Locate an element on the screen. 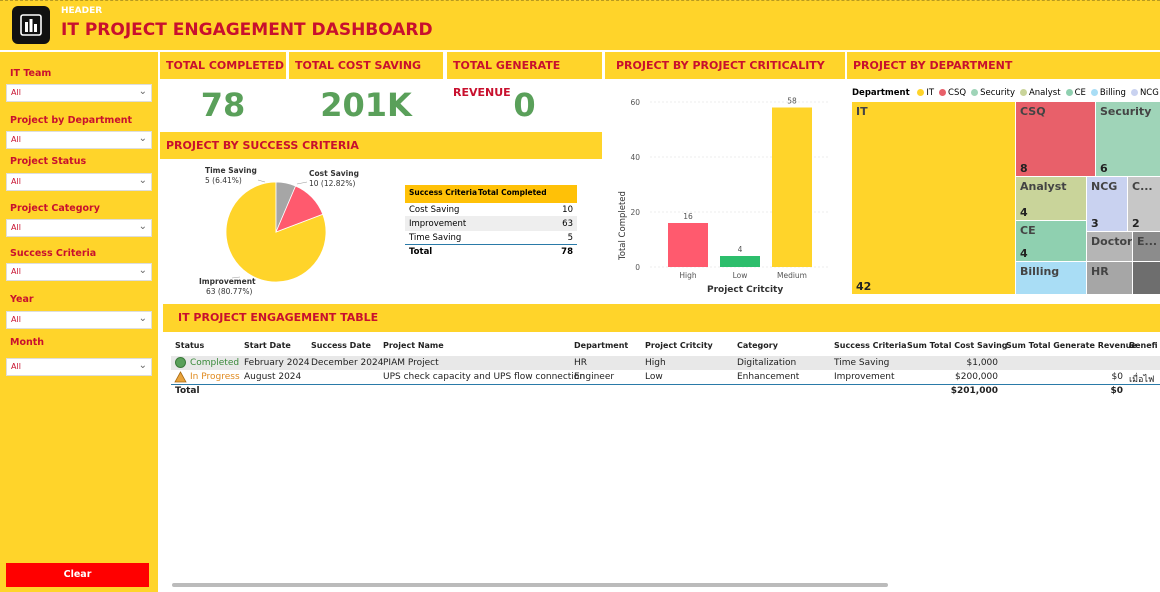  cell-benefit: เมื่อไฟ is located at coordinates (1142, 380).